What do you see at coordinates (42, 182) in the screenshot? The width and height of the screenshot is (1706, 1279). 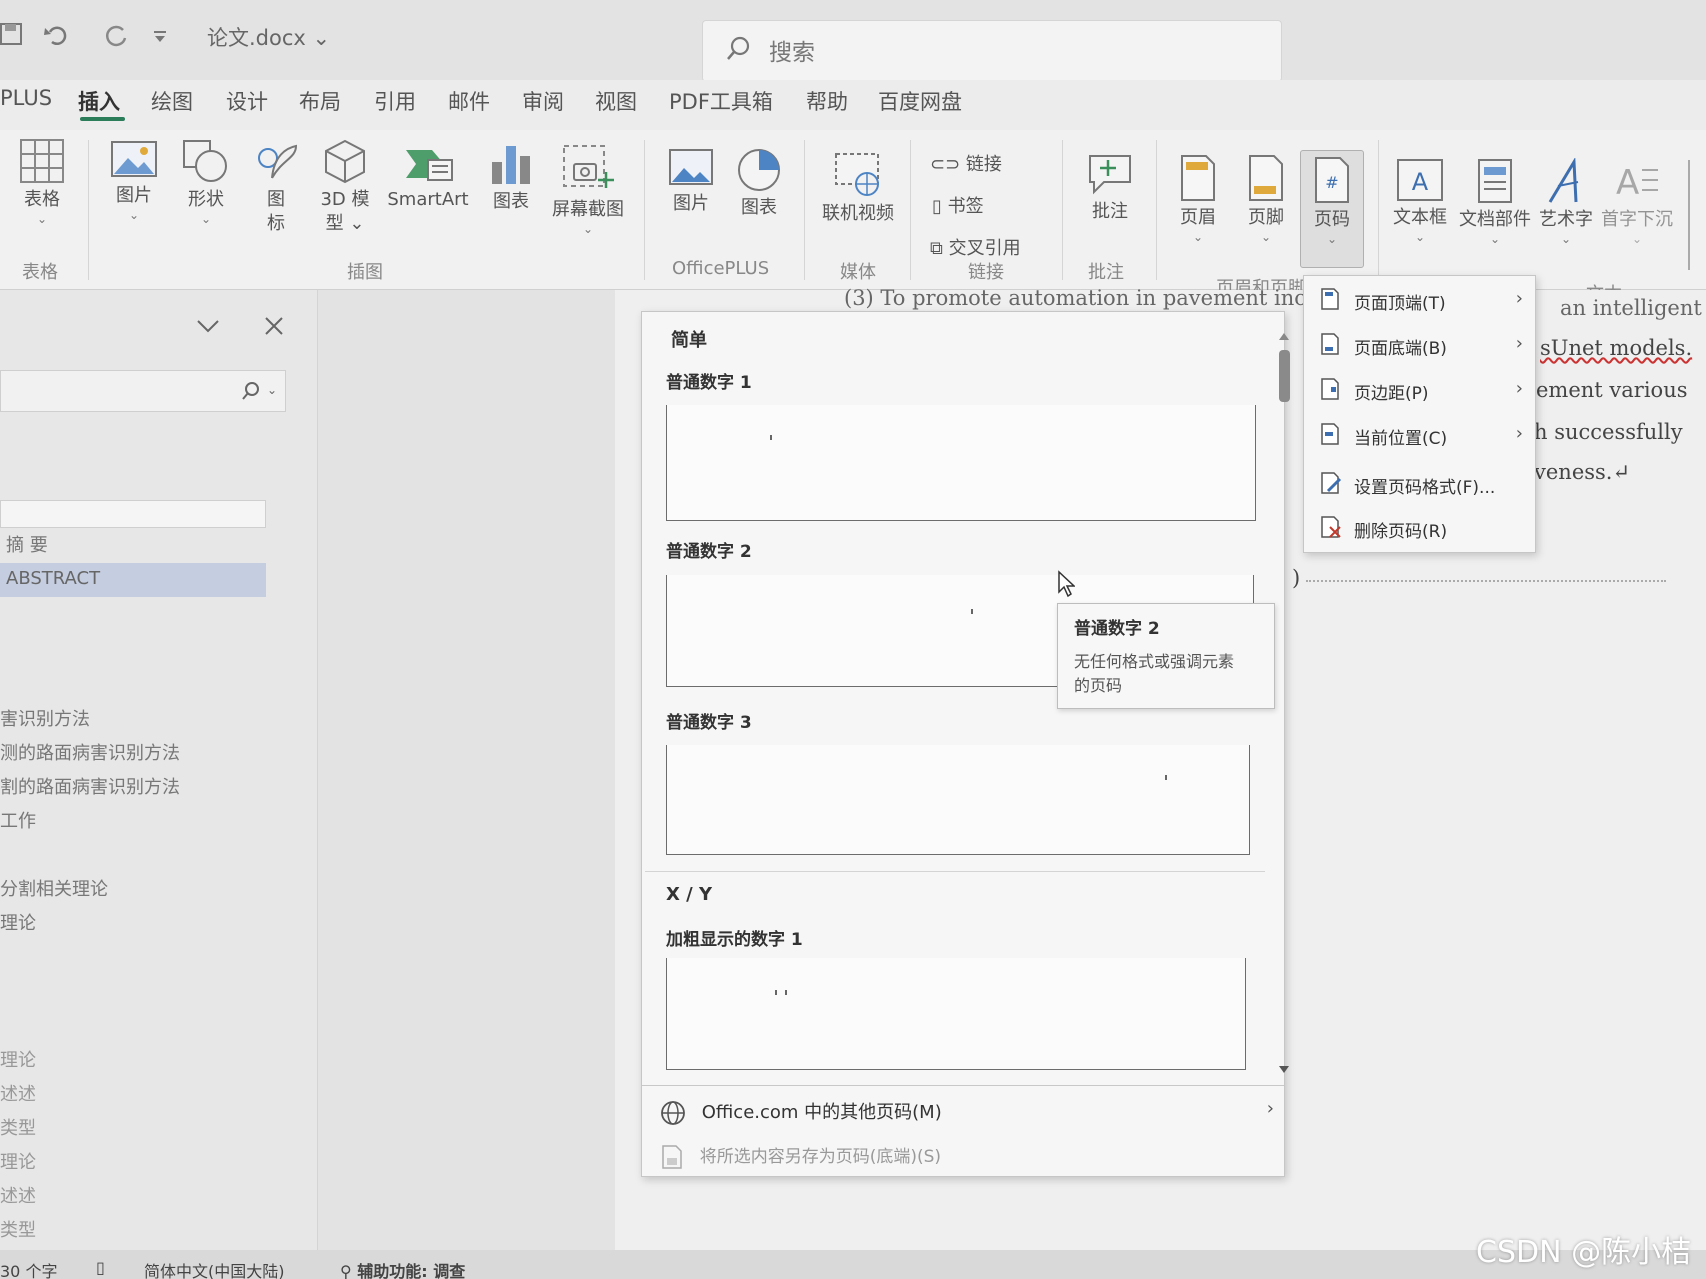 I see `table-button: 表格 ⌄` at bounding box center [42, 182].